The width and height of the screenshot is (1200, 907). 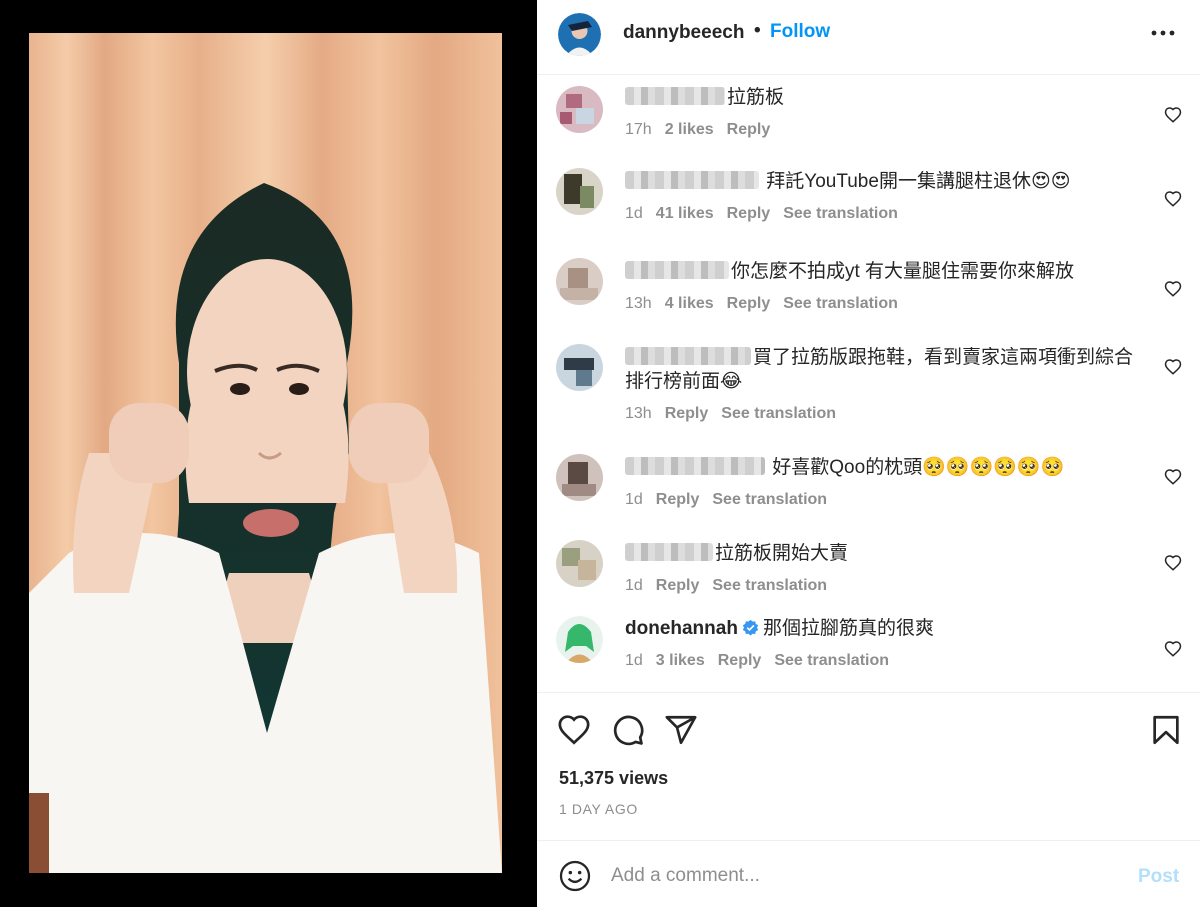 What do you see at coordinates (763, 661) in the screenshot?
I see `comment-meta: 1d 3 likes Reply See translation` at bounding box center [763, 661].